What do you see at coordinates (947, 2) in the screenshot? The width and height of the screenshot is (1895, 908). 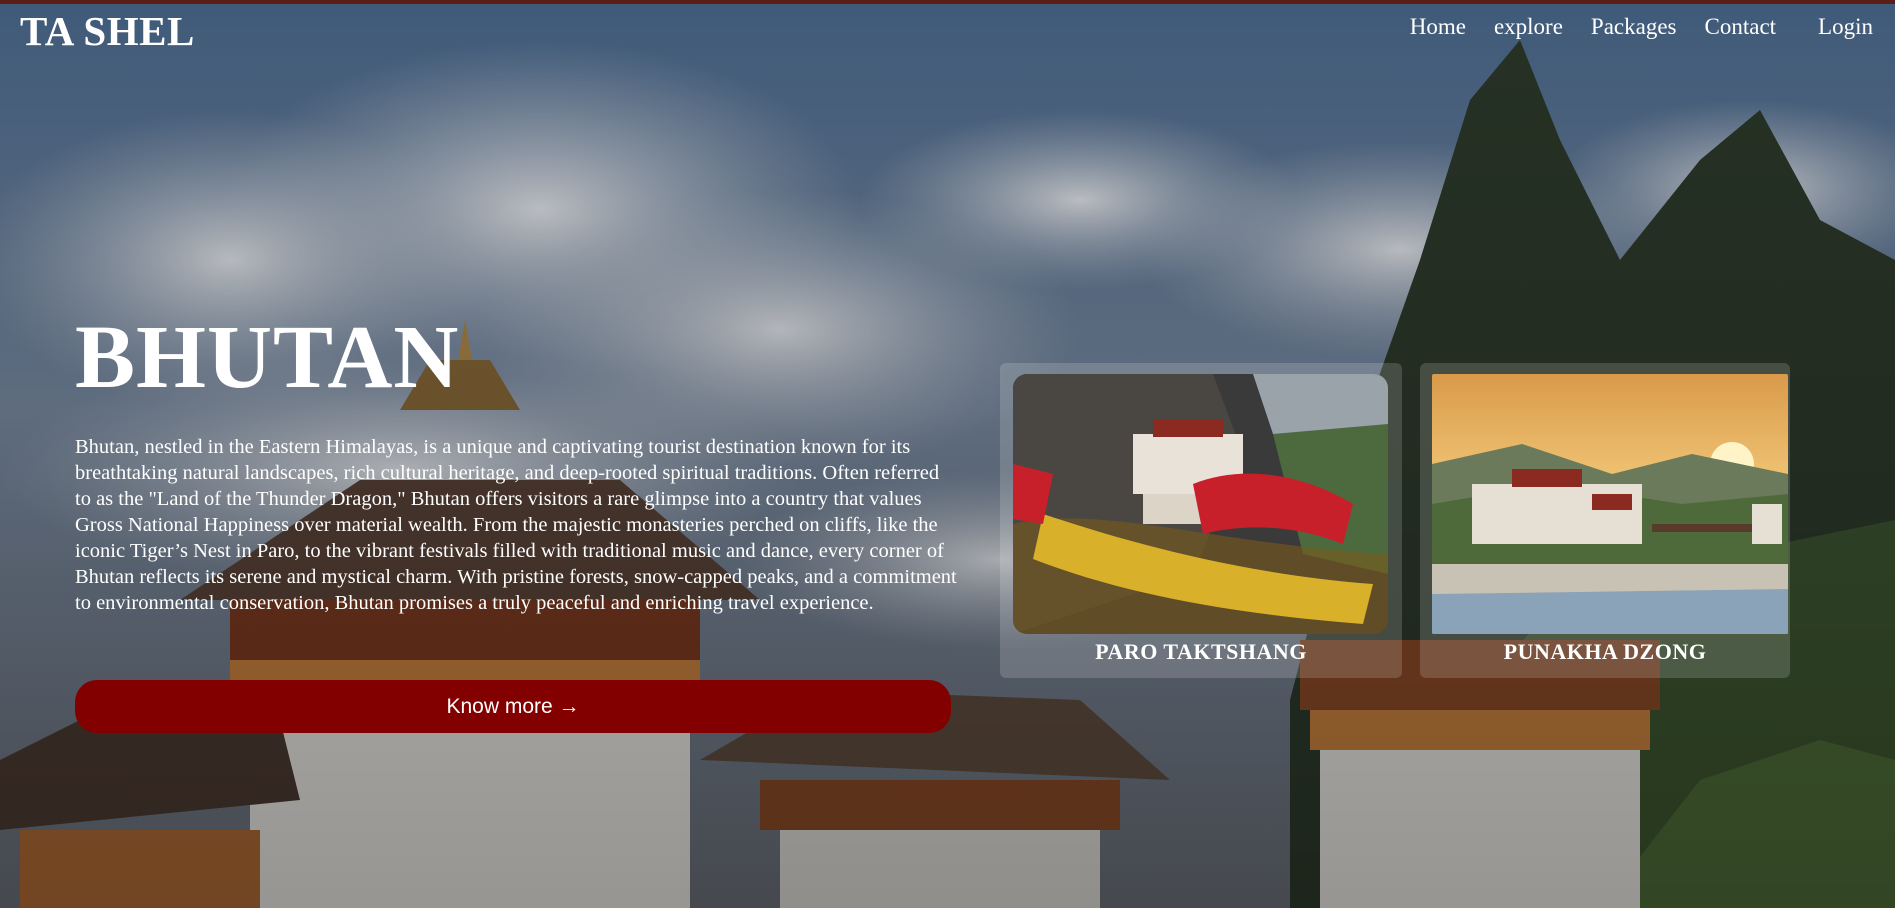 I see `top-accent-strip` at bounding box center [947, 2].